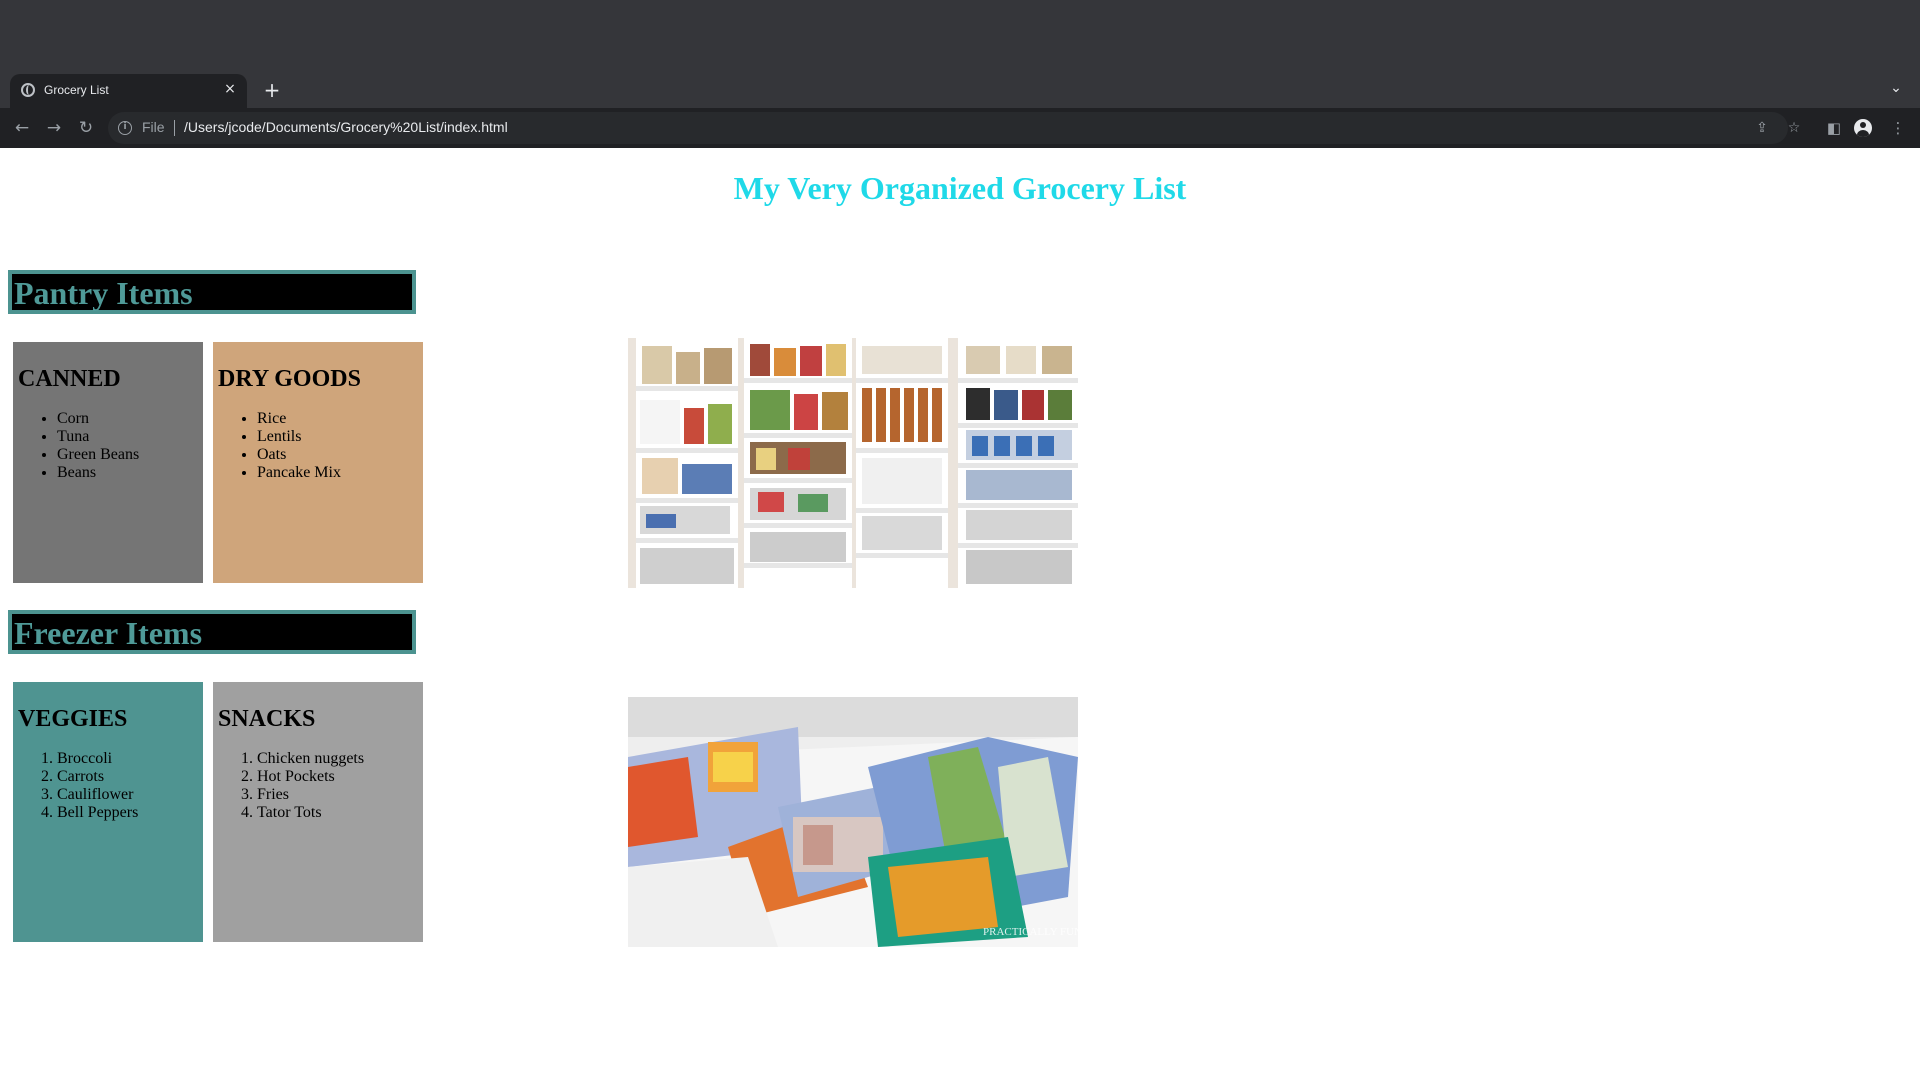 The height and width of the screenshot is (1080, 1920). I want to click on pantry-shelves-image, so click(853, 463).